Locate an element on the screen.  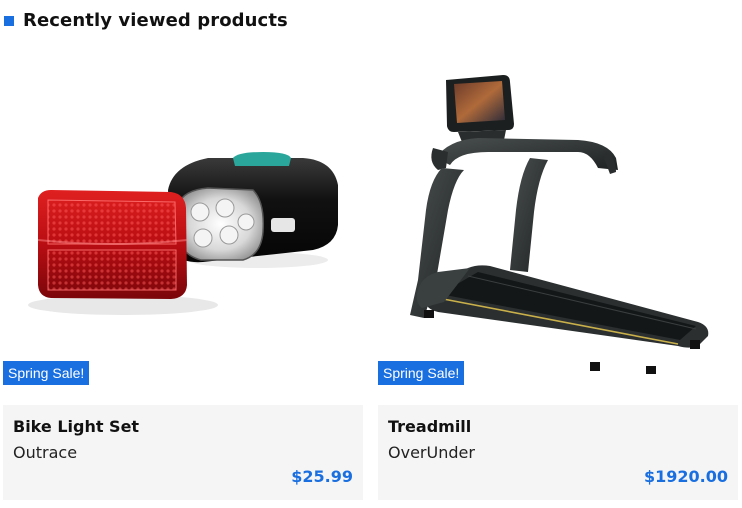
product-name: Bike Light Set is located at coordinates (76, 426).